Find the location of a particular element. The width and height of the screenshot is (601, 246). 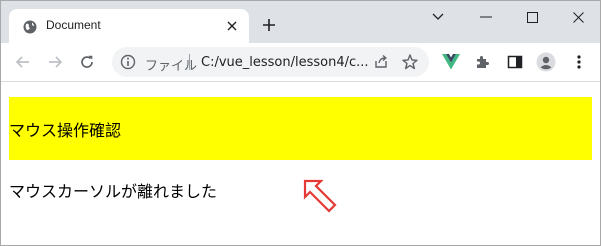

omnibox-divider is located at coordinates (189, 62).